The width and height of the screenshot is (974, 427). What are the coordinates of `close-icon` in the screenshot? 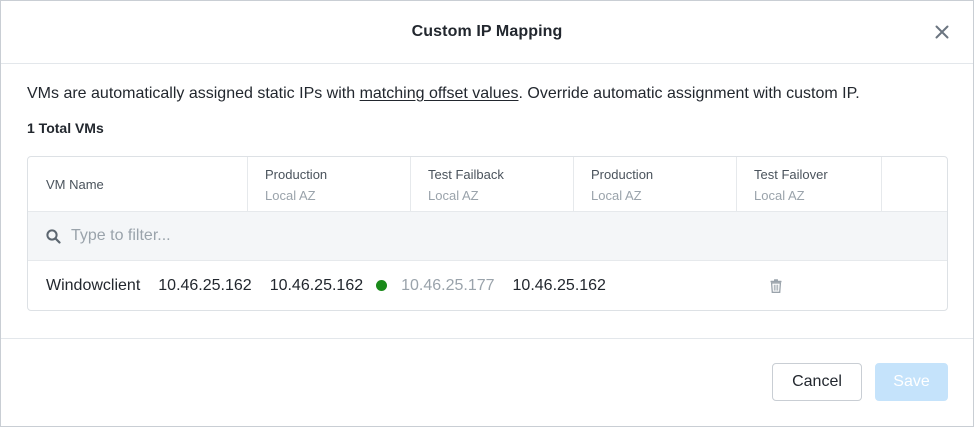 It's located at (942, 32).